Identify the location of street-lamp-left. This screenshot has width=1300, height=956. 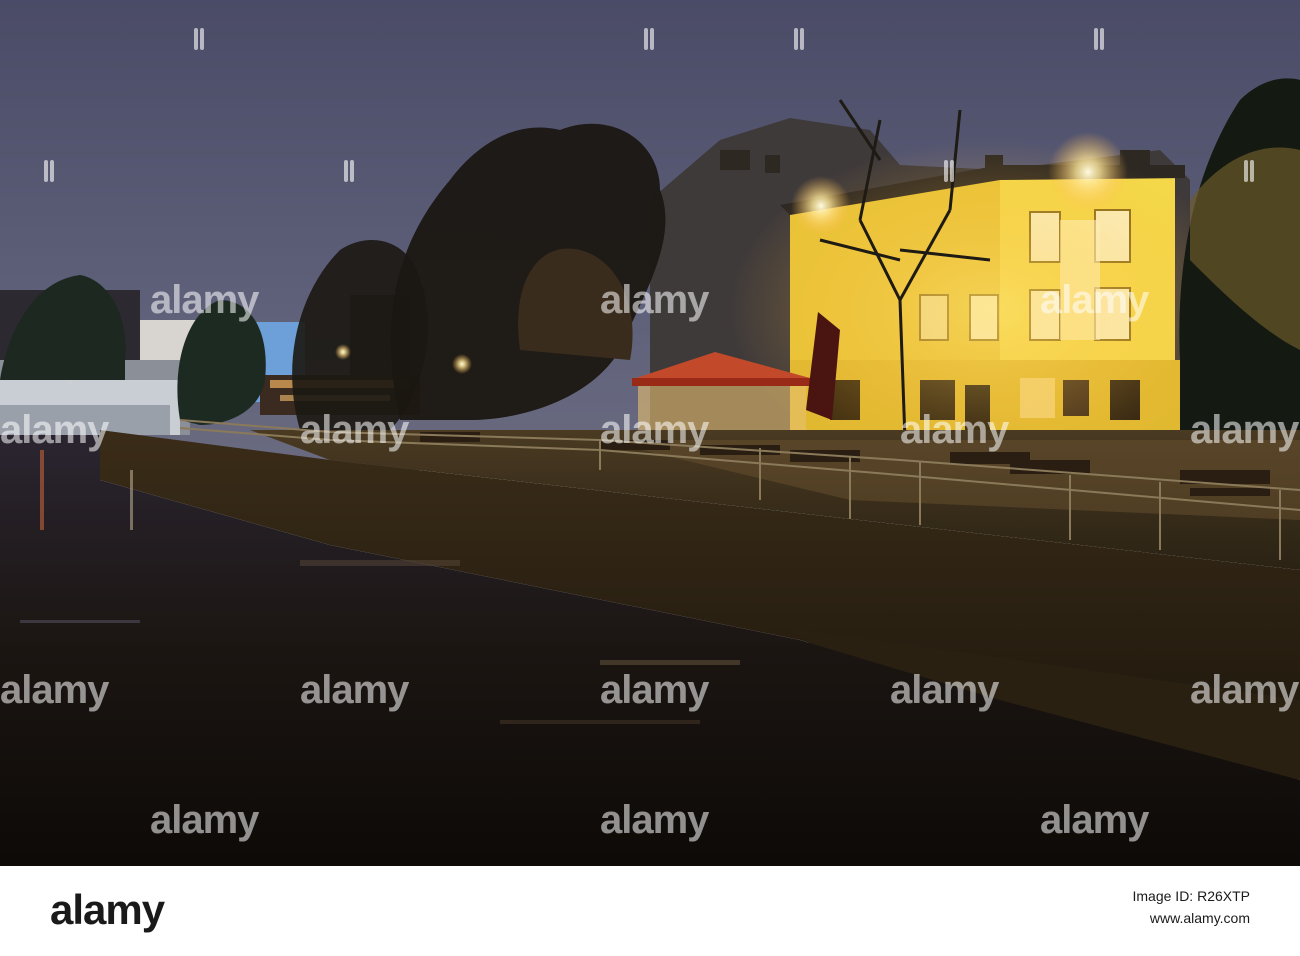
(821, 206).